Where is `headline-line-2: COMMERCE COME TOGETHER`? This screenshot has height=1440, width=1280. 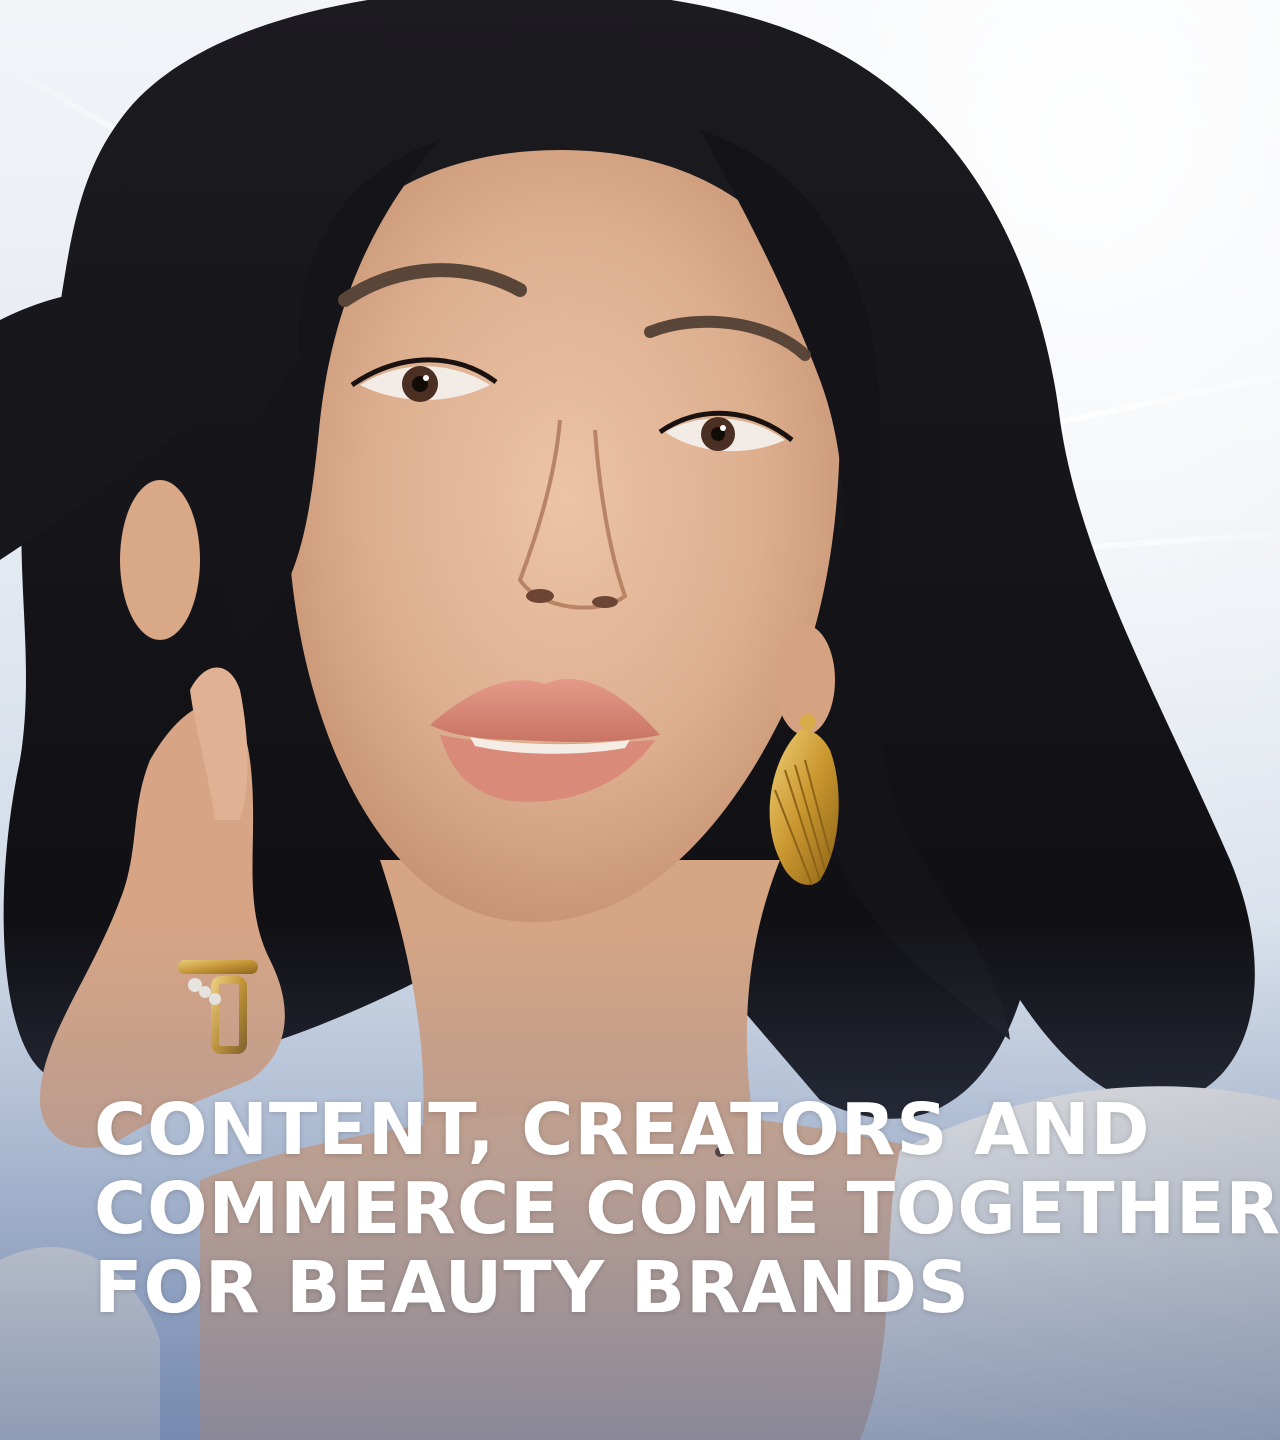 headline-line-2: COMMERCE COME TOGETHER is located at coordinates (687, 1208).